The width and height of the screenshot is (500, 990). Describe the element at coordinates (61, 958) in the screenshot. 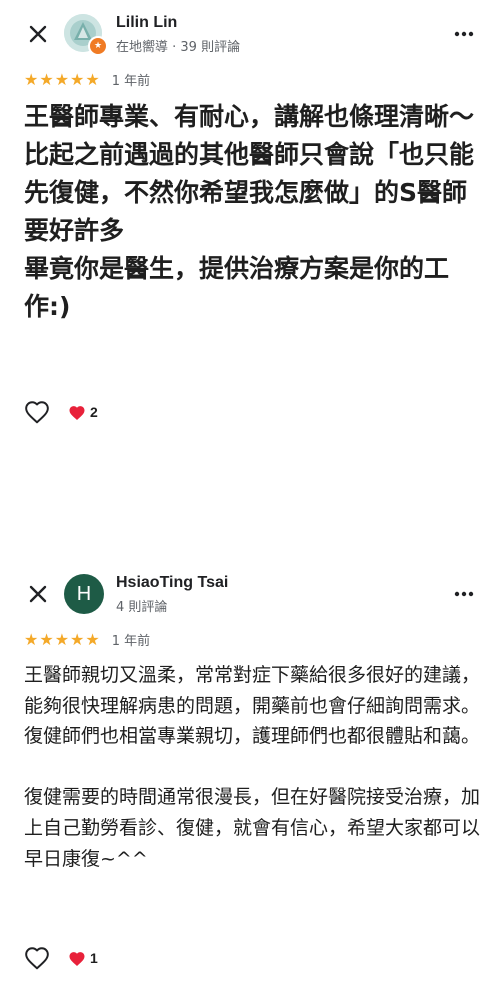

I see `review-actions: 1` at that location.